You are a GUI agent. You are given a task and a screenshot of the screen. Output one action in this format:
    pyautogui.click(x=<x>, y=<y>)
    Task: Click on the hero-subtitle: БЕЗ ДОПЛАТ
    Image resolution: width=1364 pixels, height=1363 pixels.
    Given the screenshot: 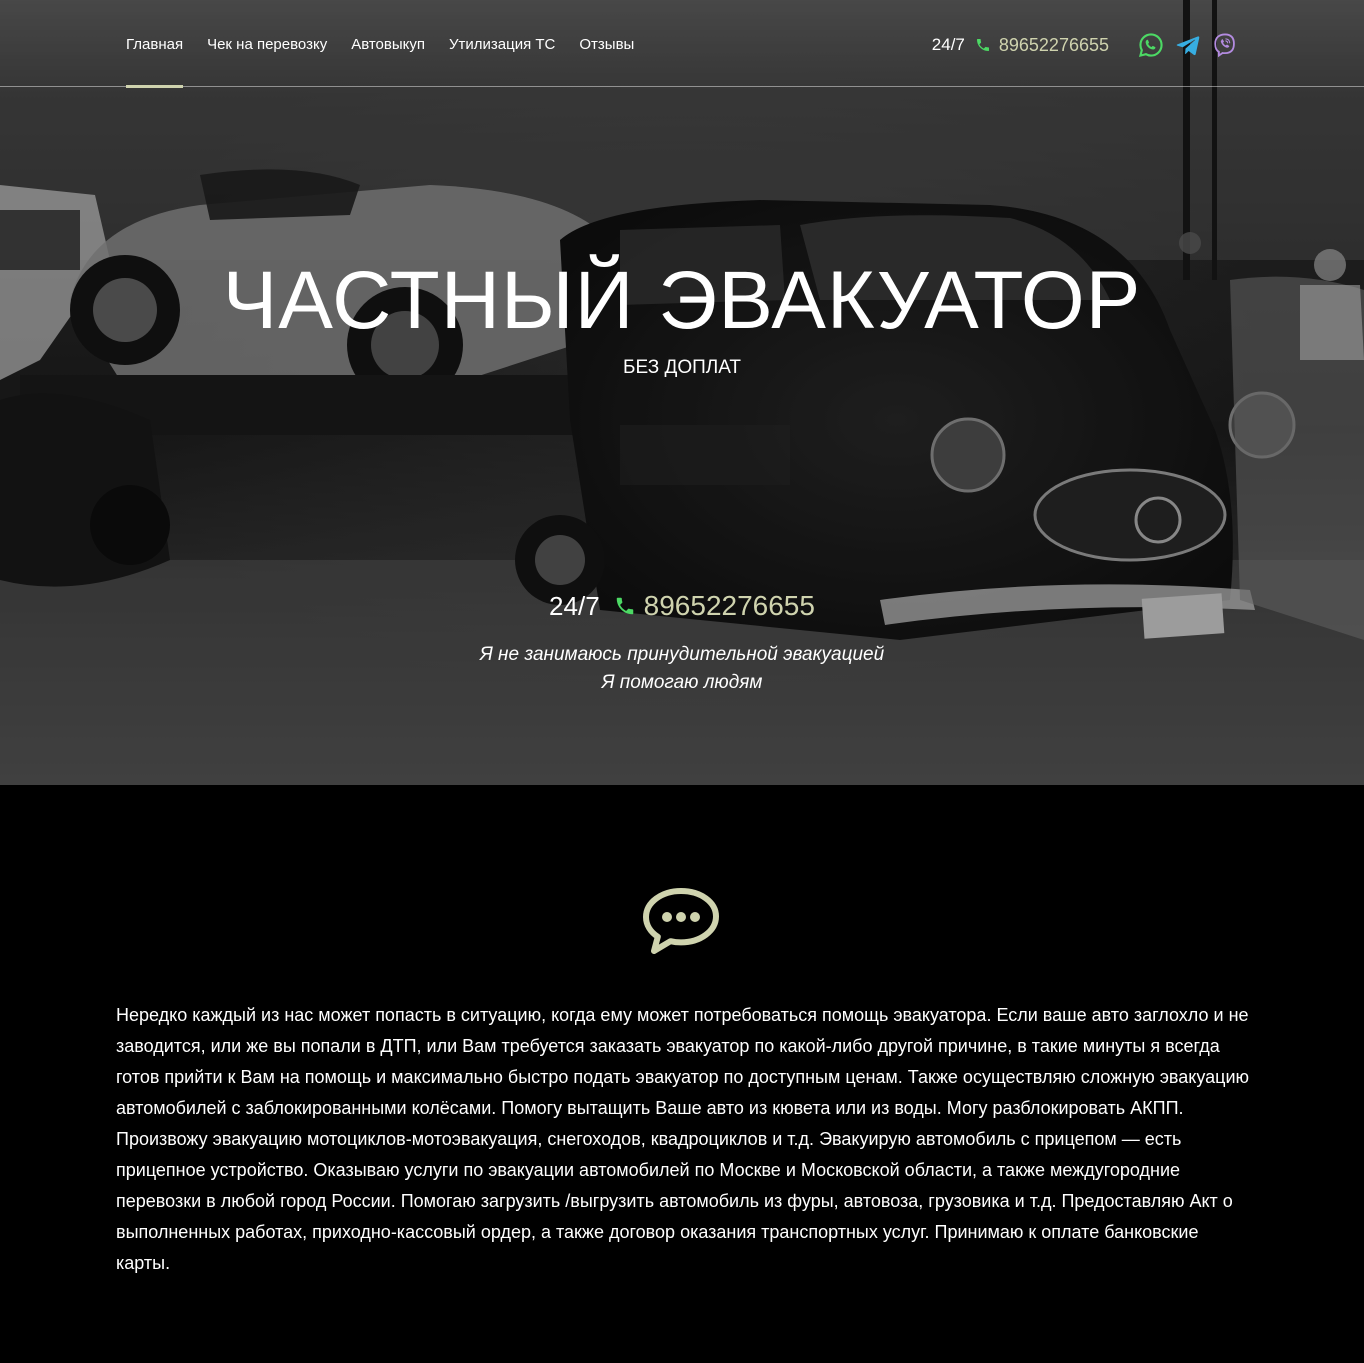 What is the action you would take?
    pyautogui.click(x=682, y=367)
    